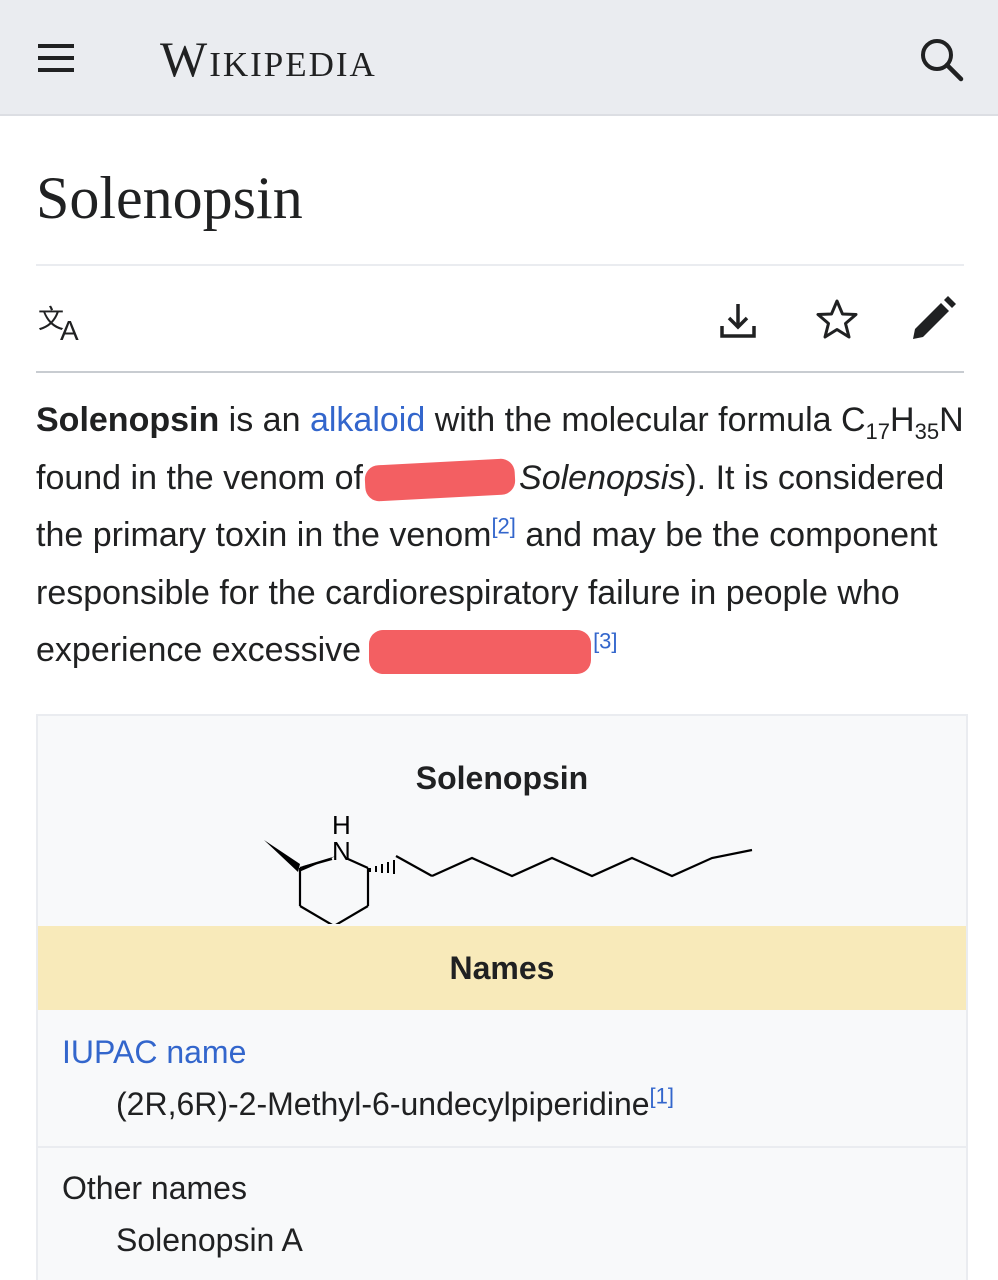  I want to click on menu-icon, so click(56, 58).